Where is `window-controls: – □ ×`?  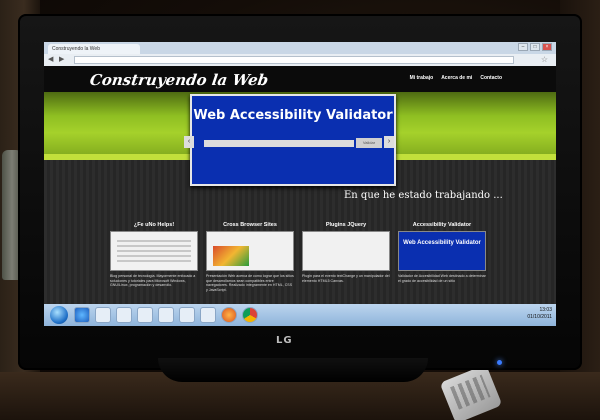
window-controls: – □ × is located at coordinates (535, 47).